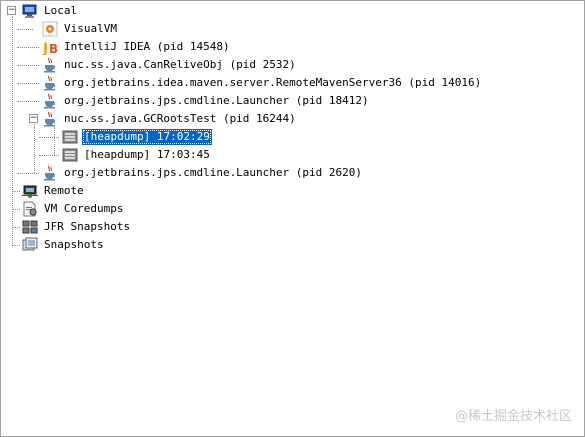 The width and height of the screenshot is (585, 437). I want to click on tree-node-visualvm: VisualVM, so click(80, 29).